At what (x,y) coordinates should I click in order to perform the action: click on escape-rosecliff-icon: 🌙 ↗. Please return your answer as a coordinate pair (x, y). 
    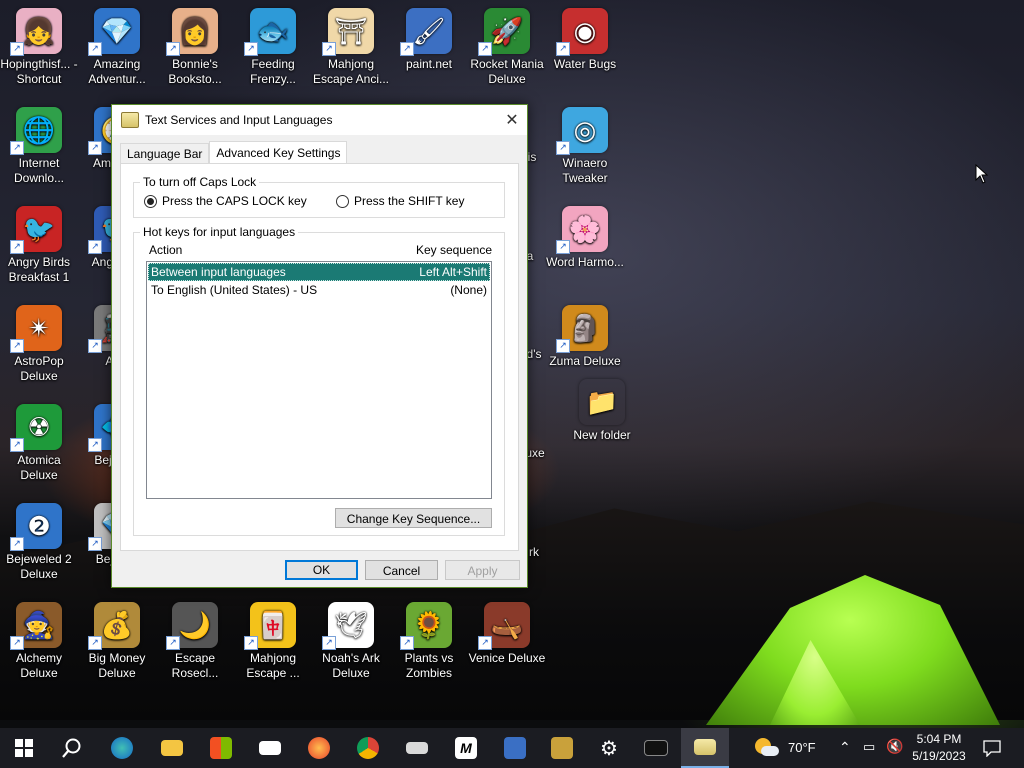
    Looking at the image, I should click on (192, 626).